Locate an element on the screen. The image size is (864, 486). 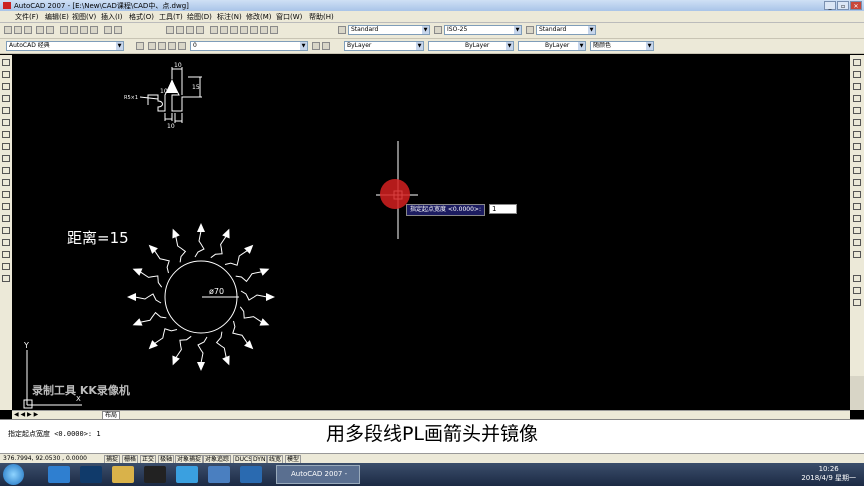
qq-taskbar-icon is located at coordinates (155, 474).